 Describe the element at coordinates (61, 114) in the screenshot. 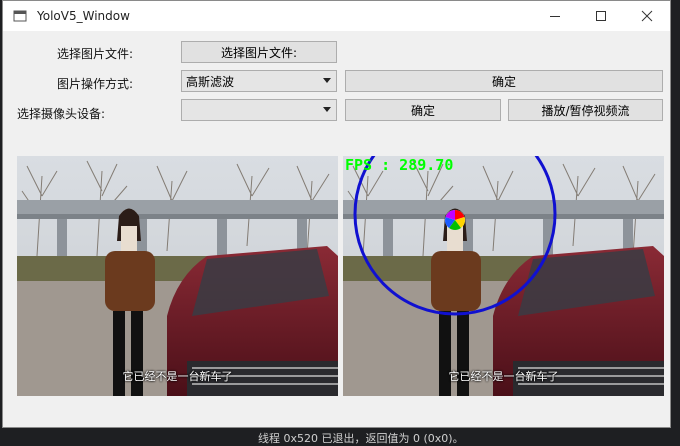

I see `camera-label: 选择摄像头设备:` at that location.